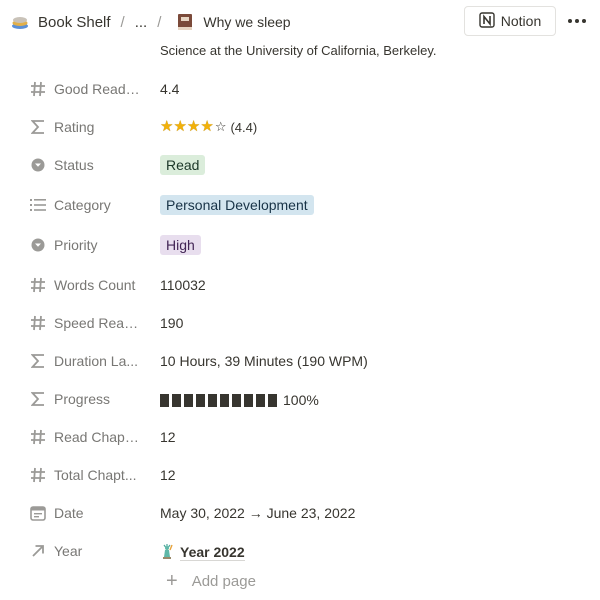  I want to click on books-icon, so click(20, 22).